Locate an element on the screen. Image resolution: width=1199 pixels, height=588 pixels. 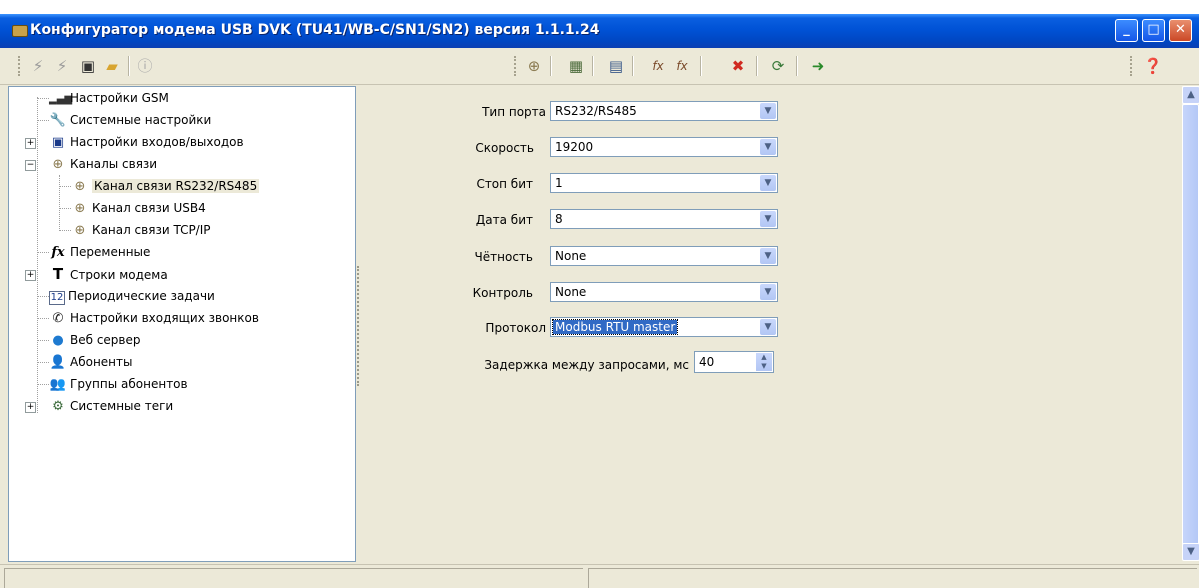
phone-icon: ✆ is located at coordinates (58, 318).